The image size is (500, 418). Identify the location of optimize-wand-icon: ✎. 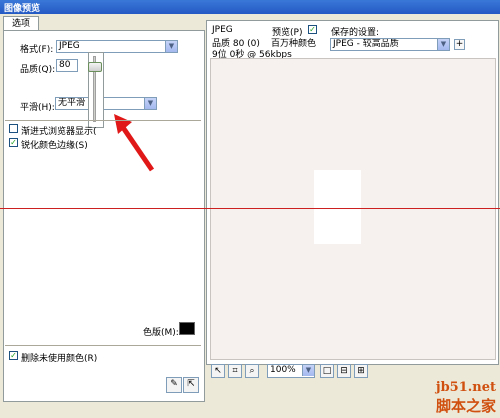
(174, 385).